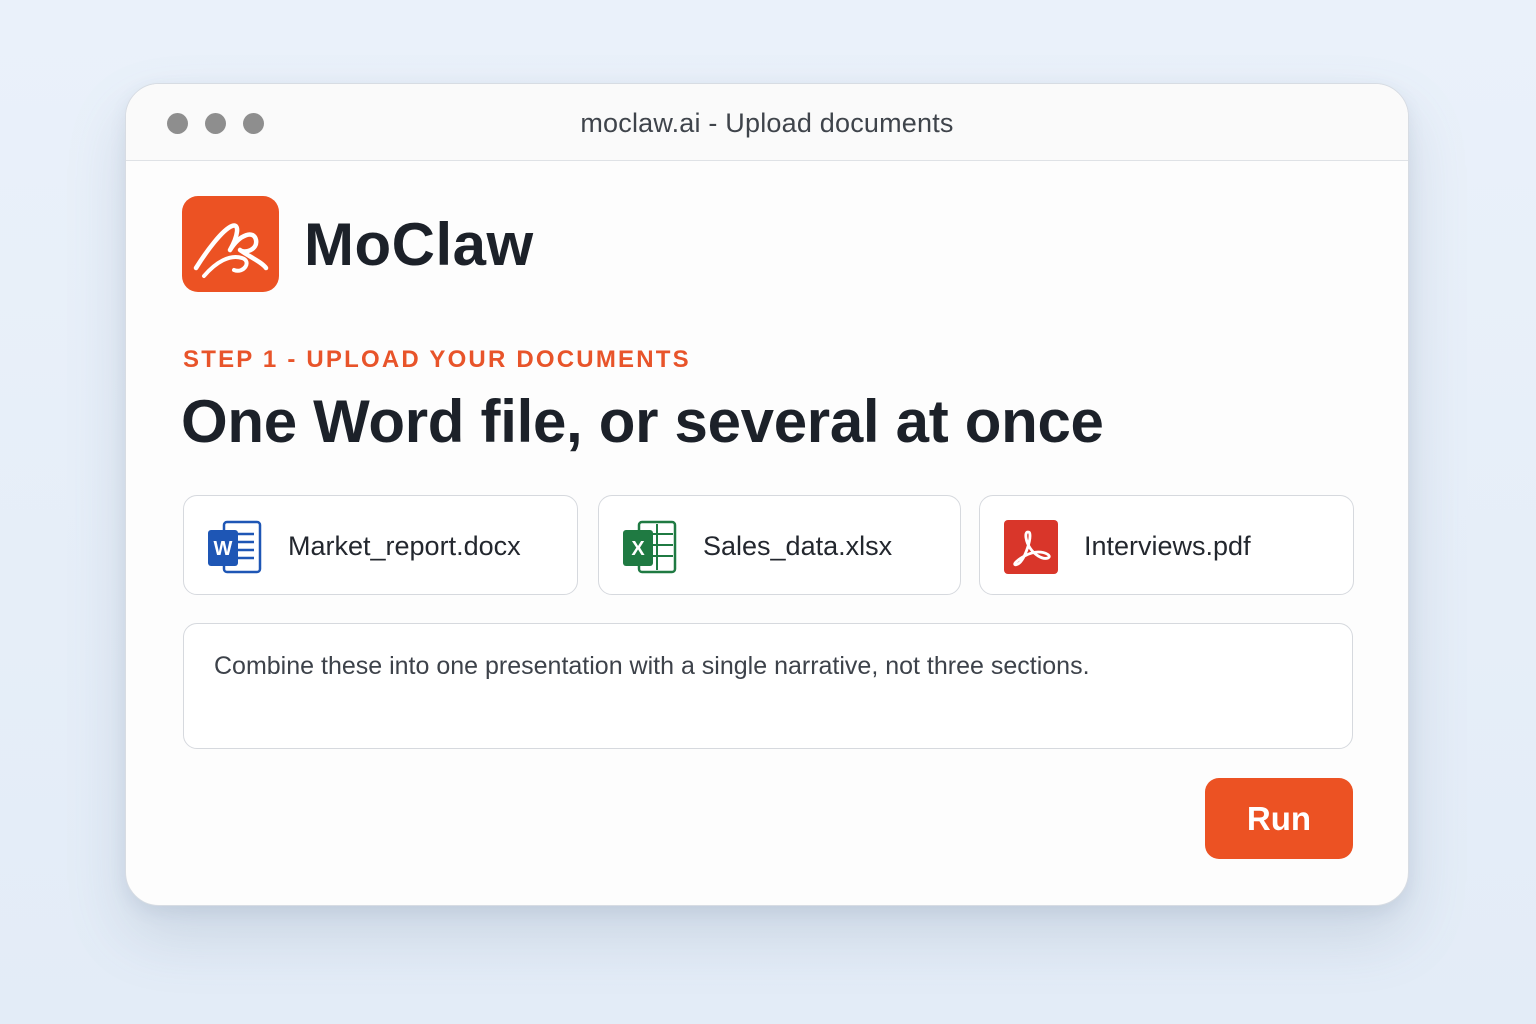 The width and height of the screenshot is (1536, 1024). Describe the element at coordinates (419, 244) in the screenshot. I see `brand-name: MoClaw` at that location.